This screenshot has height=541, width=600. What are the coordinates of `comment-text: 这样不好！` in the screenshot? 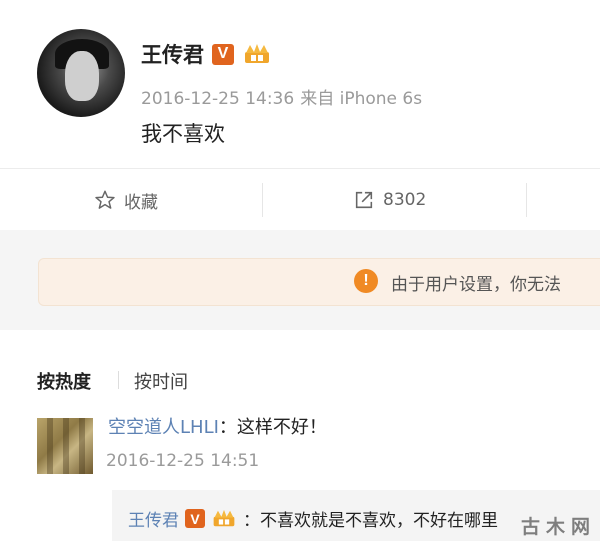 It's located at (281, 427).